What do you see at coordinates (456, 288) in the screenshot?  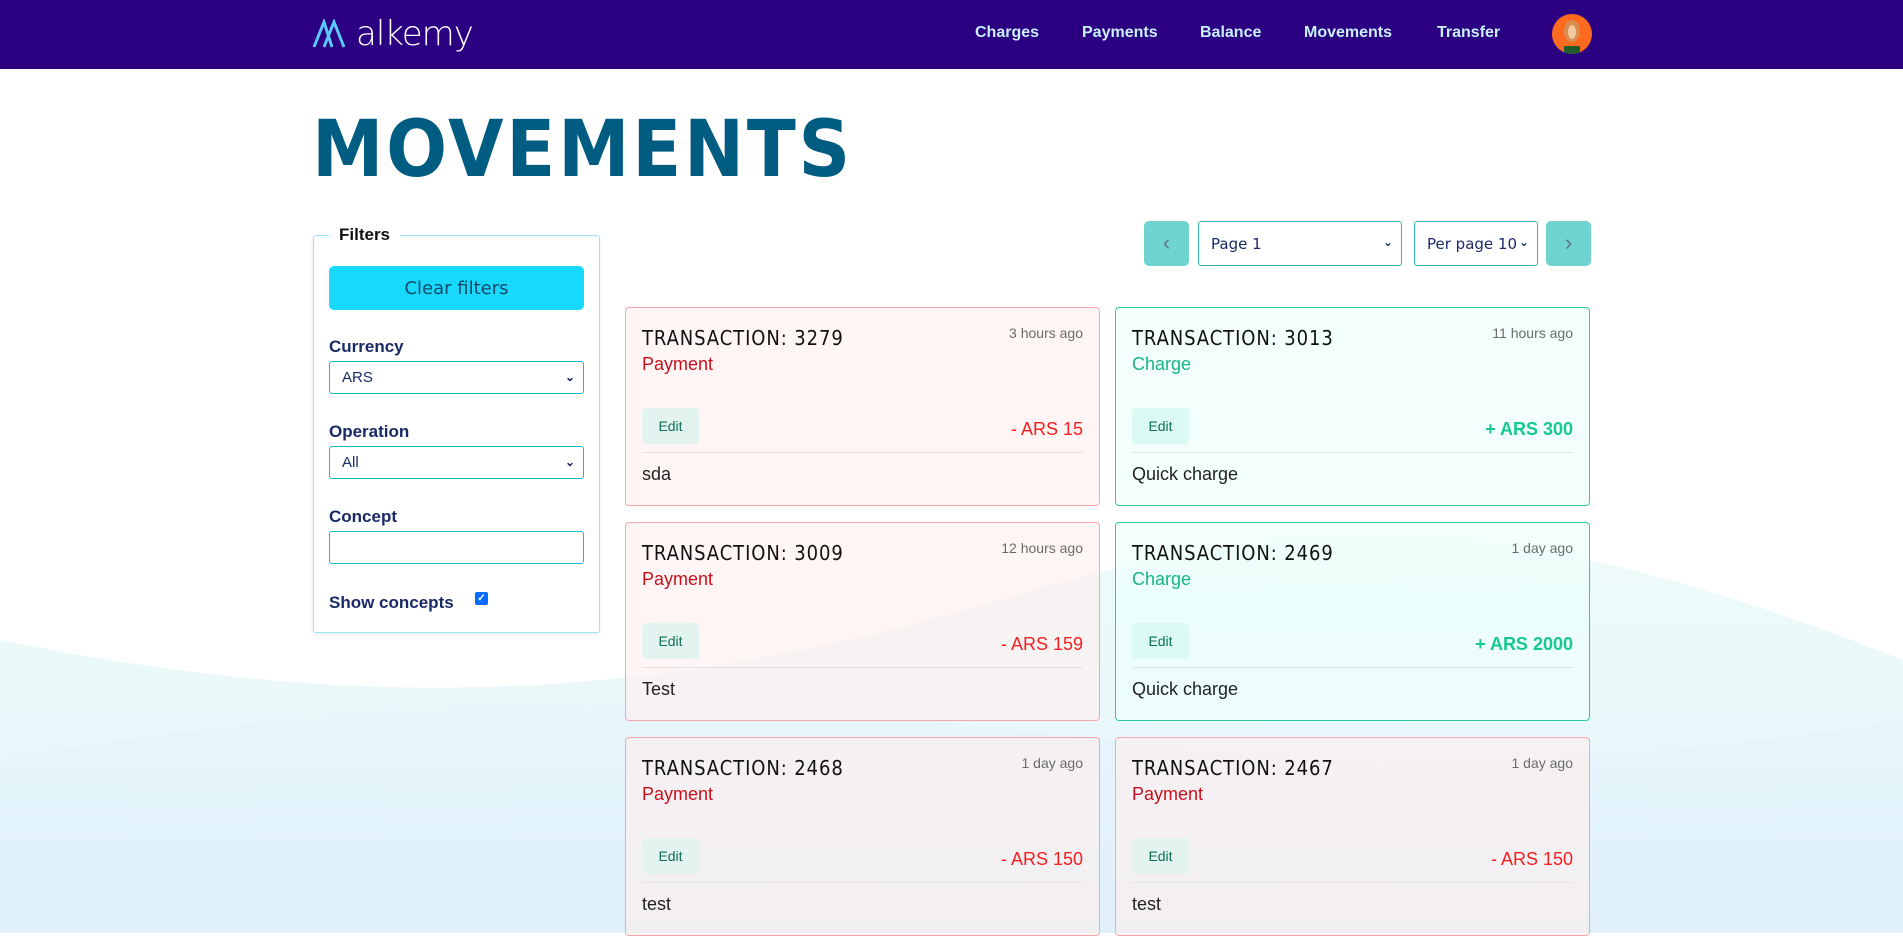 I see `clear-filters-button: Clear filters` at bounding box center [456, 288].